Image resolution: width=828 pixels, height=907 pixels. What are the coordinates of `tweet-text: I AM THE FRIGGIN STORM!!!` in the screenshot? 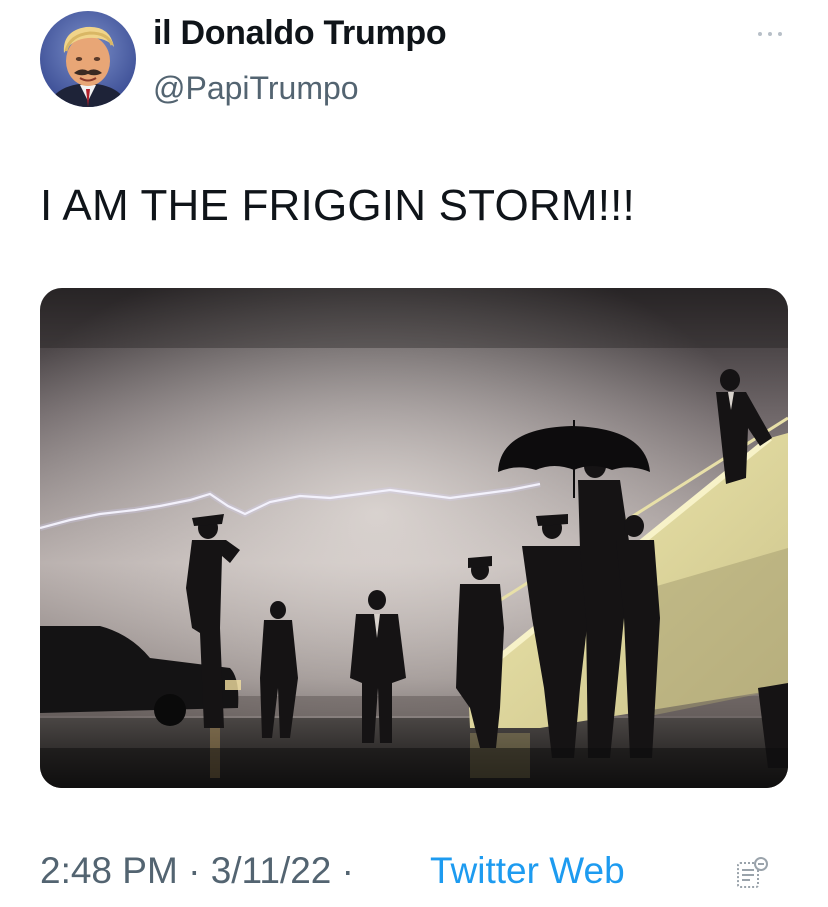 It's located at (337, 205).